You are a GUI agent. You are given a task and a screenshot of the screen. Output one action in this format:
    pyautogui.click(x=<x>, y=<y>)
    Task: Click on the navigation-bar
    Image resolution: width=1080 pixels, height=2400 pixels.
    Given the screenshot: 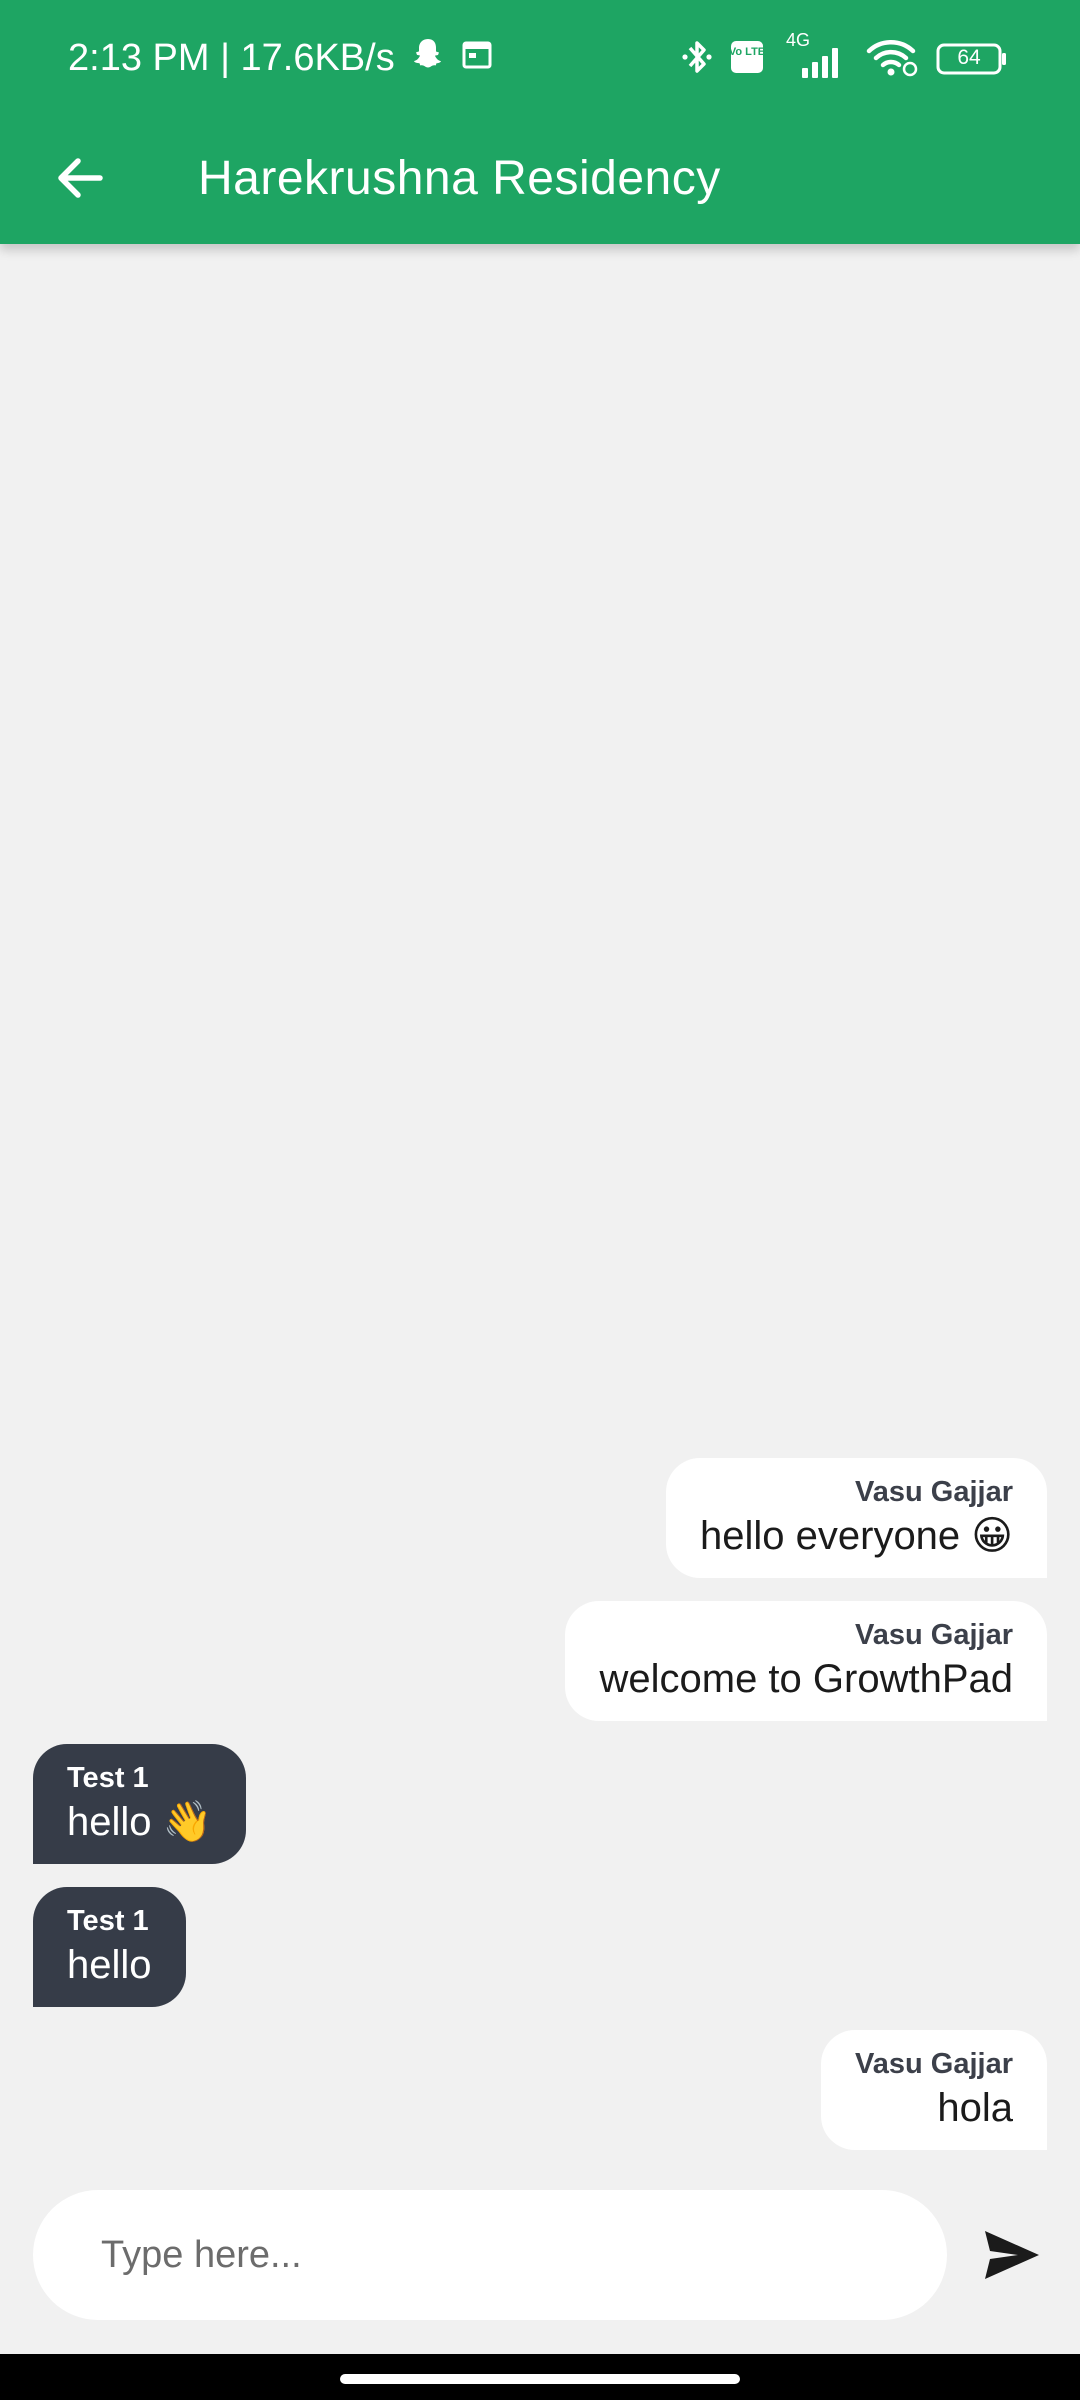 What is the action you would take?
    pyautogui.click(x=540, y=2377)
    